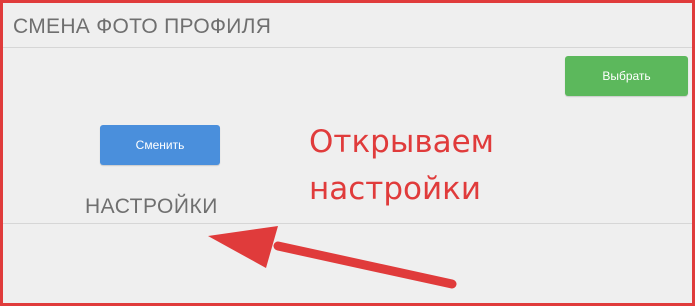  Describe the element at coordinates (332, 257) in the screenshot. I see `annotation-arrow-icon` at that location.